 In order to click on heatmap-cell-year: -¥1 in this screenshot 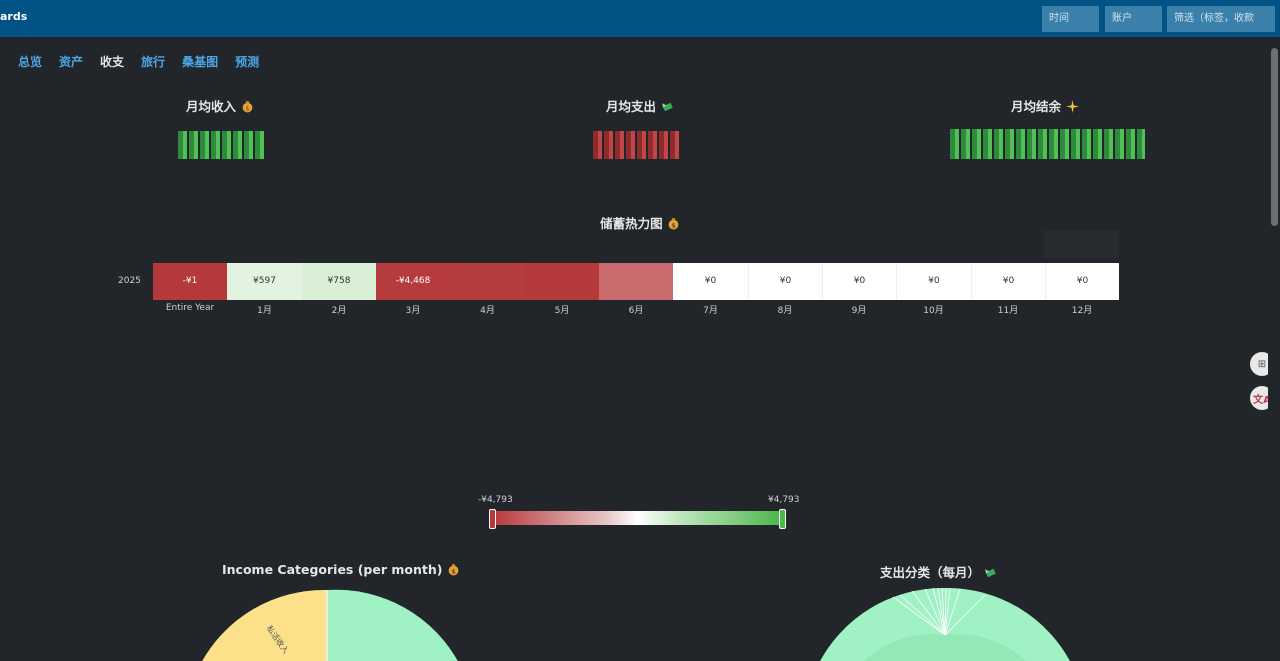, I will do `click(190, 281)`.